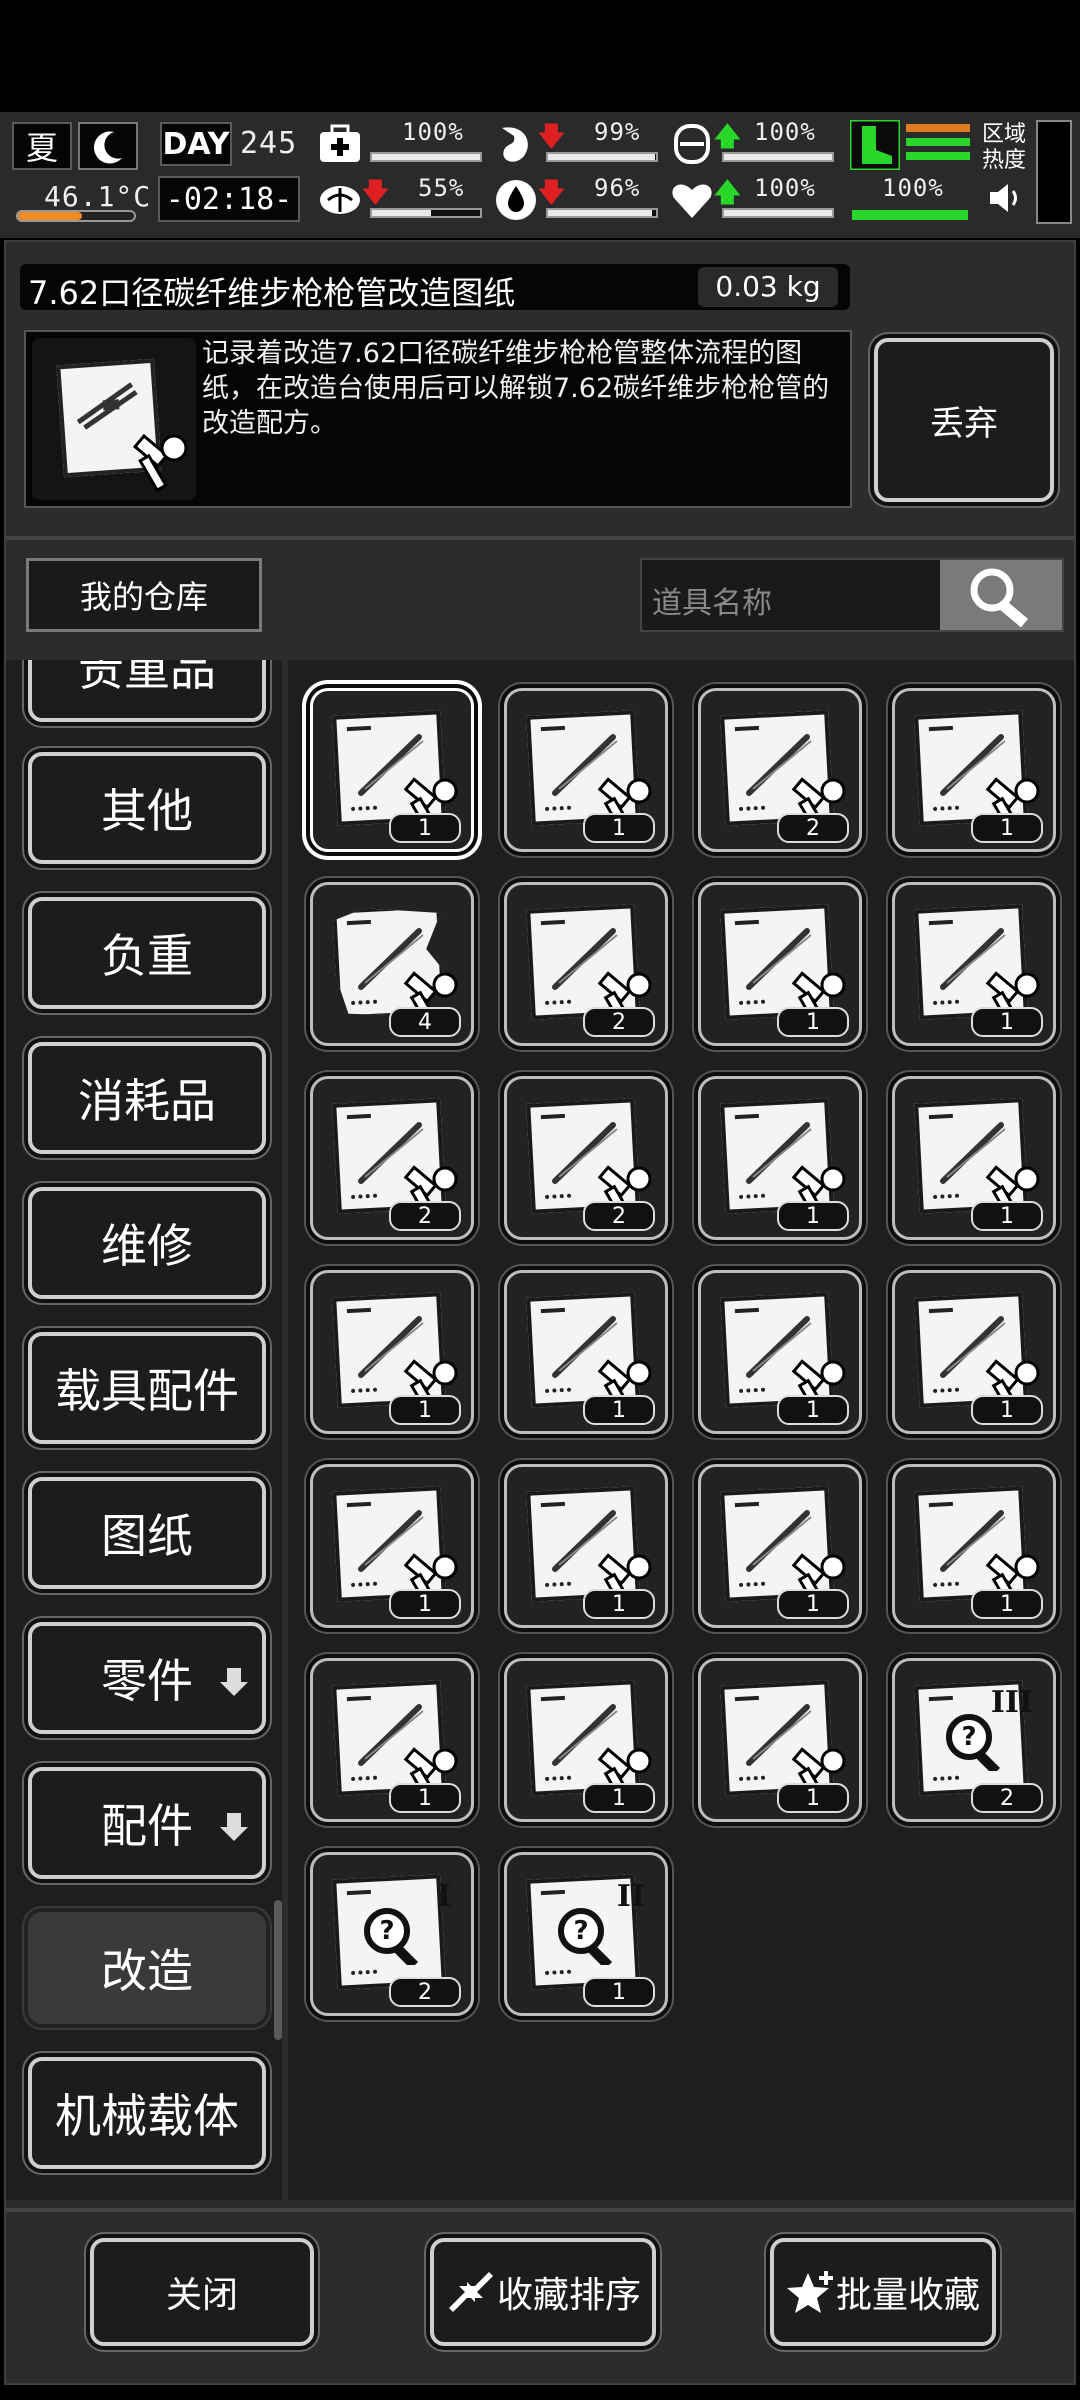 The width and height of the screenshot is (1080, 2400). What do you see at coordinates (443, 1896) in the screenshot?
I see `roman-numeral: I` at bounding box center [443, 1896].